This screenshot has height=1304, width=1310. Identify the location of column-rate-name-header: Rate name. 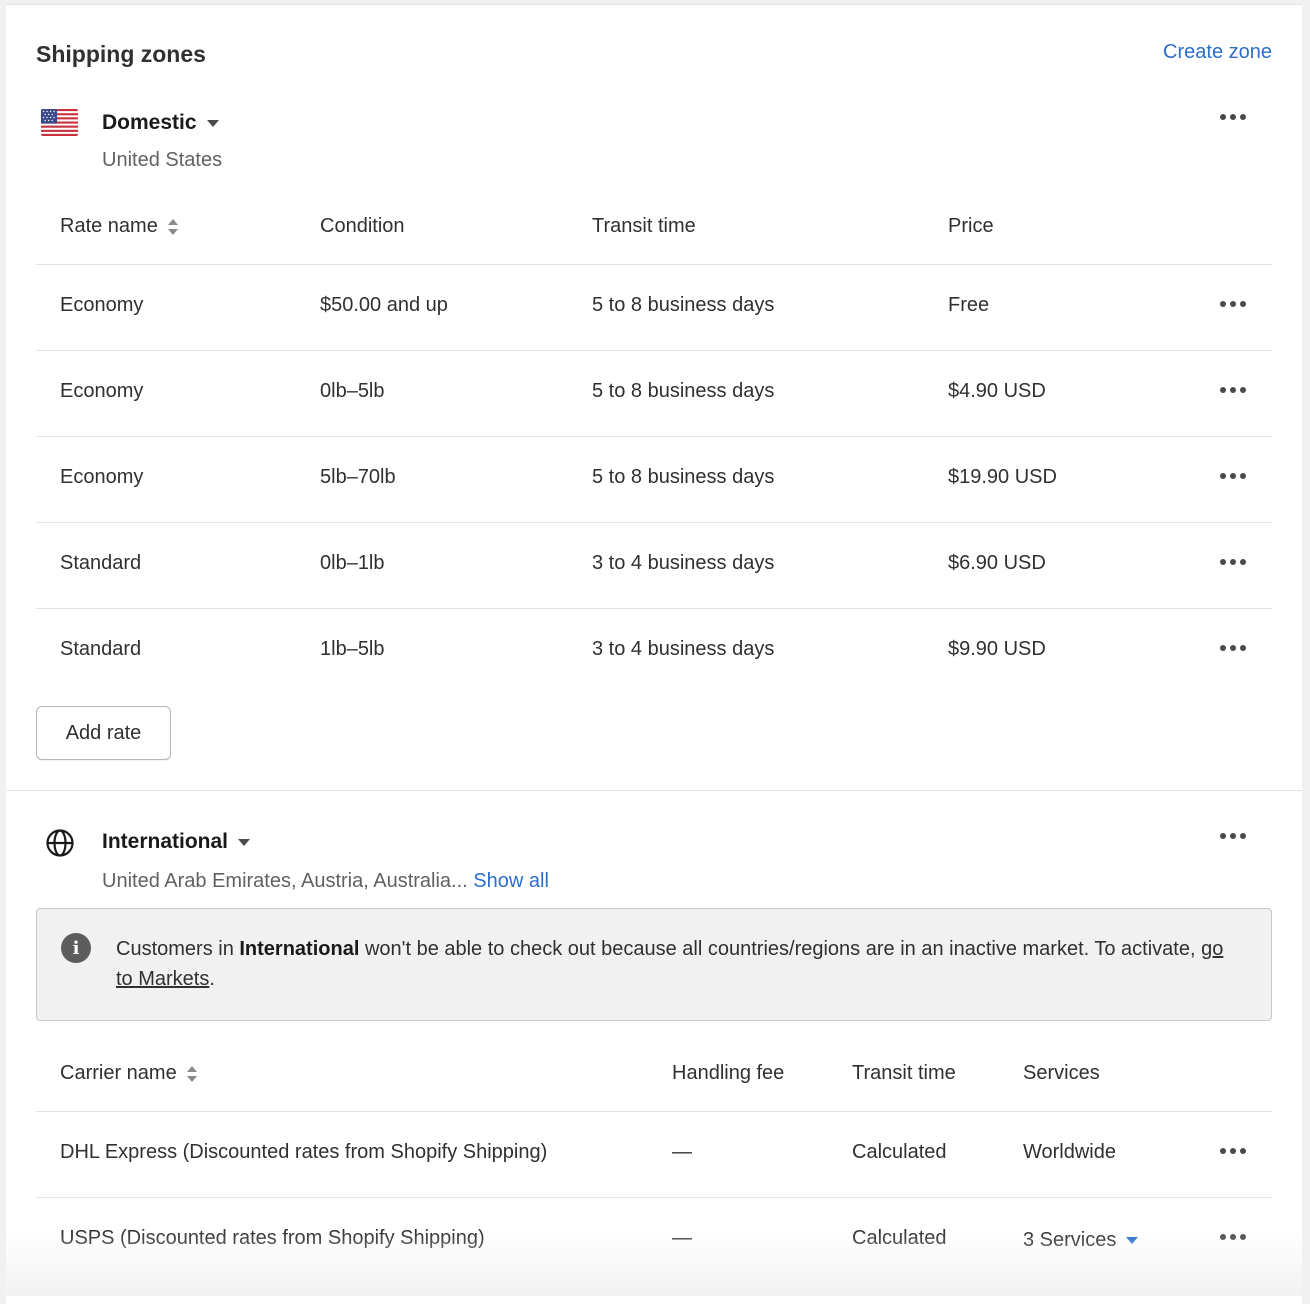
(119, 226).